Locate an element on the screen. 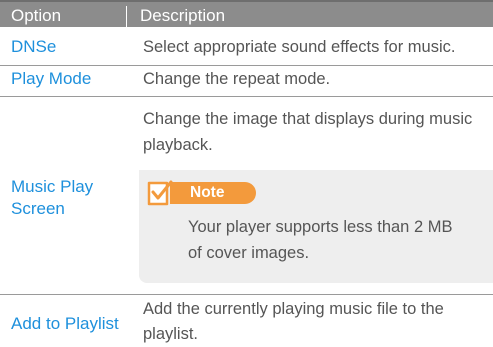 The width and height of the screenshot is (493, 347). note-text-line1: Your player supports less than 2 MB is located at coordinates (320, 227).